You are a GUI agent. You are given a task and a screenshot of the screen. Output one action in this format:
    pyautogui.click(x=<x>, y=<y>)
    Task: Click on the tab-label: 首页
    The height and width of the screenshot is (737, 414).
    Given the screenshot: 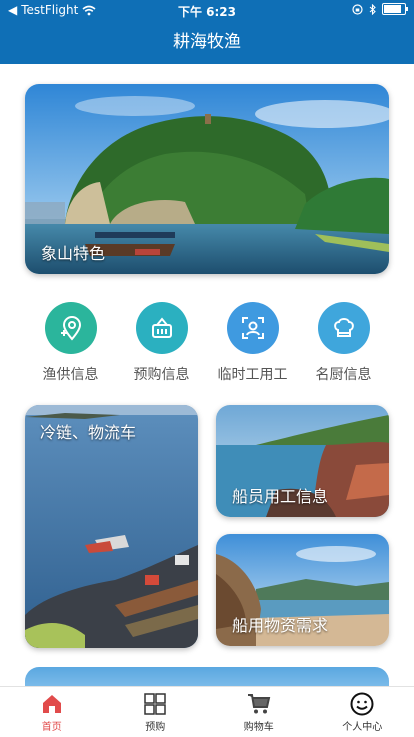 What is the action you would take?
    pyautogui.click(x=52, y=725)
    